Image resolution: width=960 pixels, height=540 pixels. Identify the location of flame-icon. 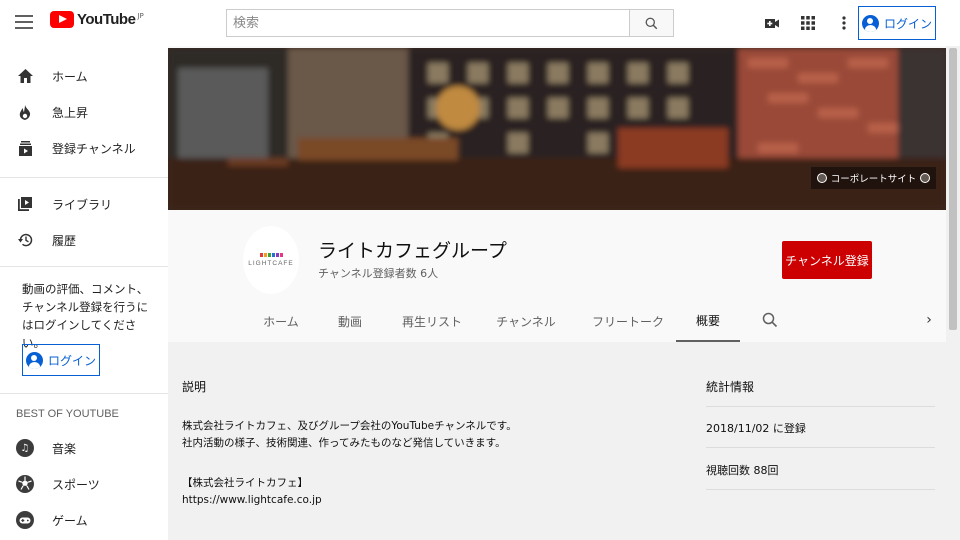
(25, 112).